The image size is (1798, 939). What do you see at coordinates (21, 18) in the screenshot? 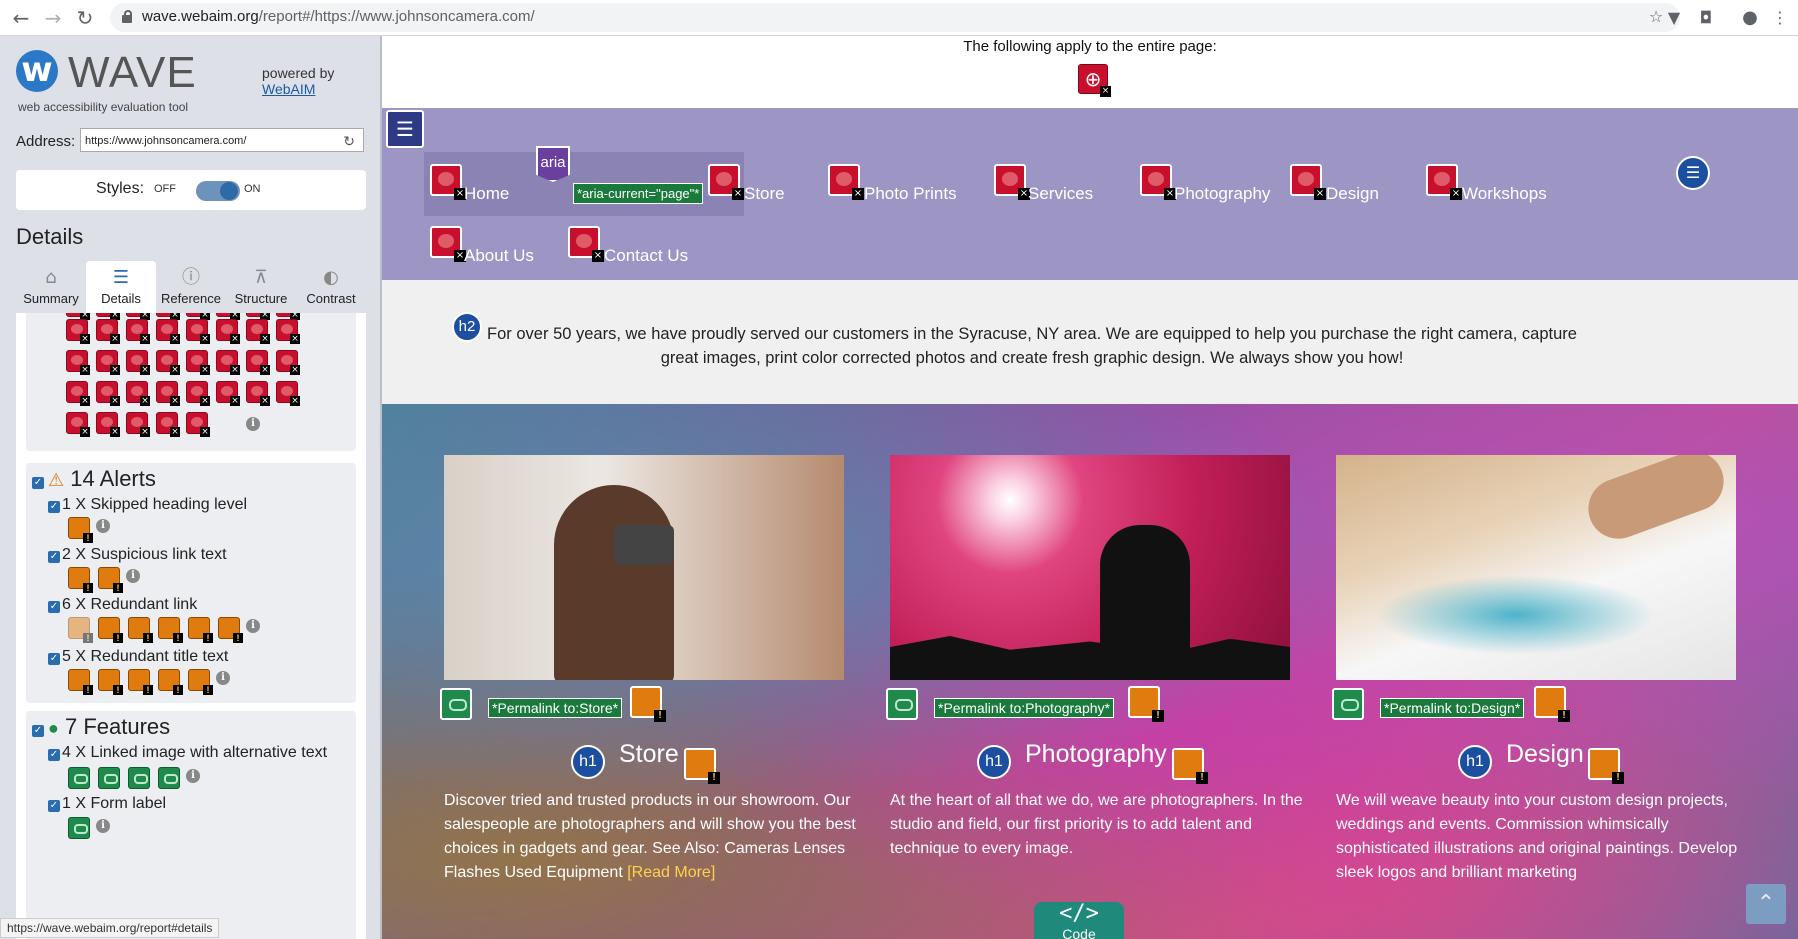
I see `back-icon: ←` at bounding box center [21, 18].